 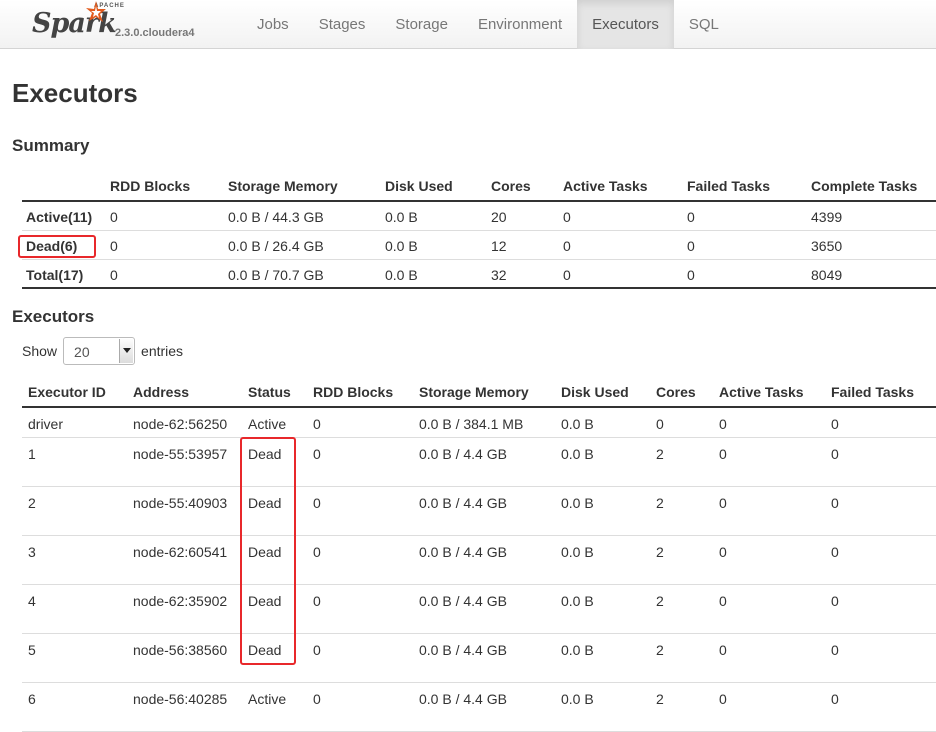 What do you see at coordinates (745, 186) in the screenshot?
I see `summary-col-header: Failed Tasks` at bounding box center [745, 186].